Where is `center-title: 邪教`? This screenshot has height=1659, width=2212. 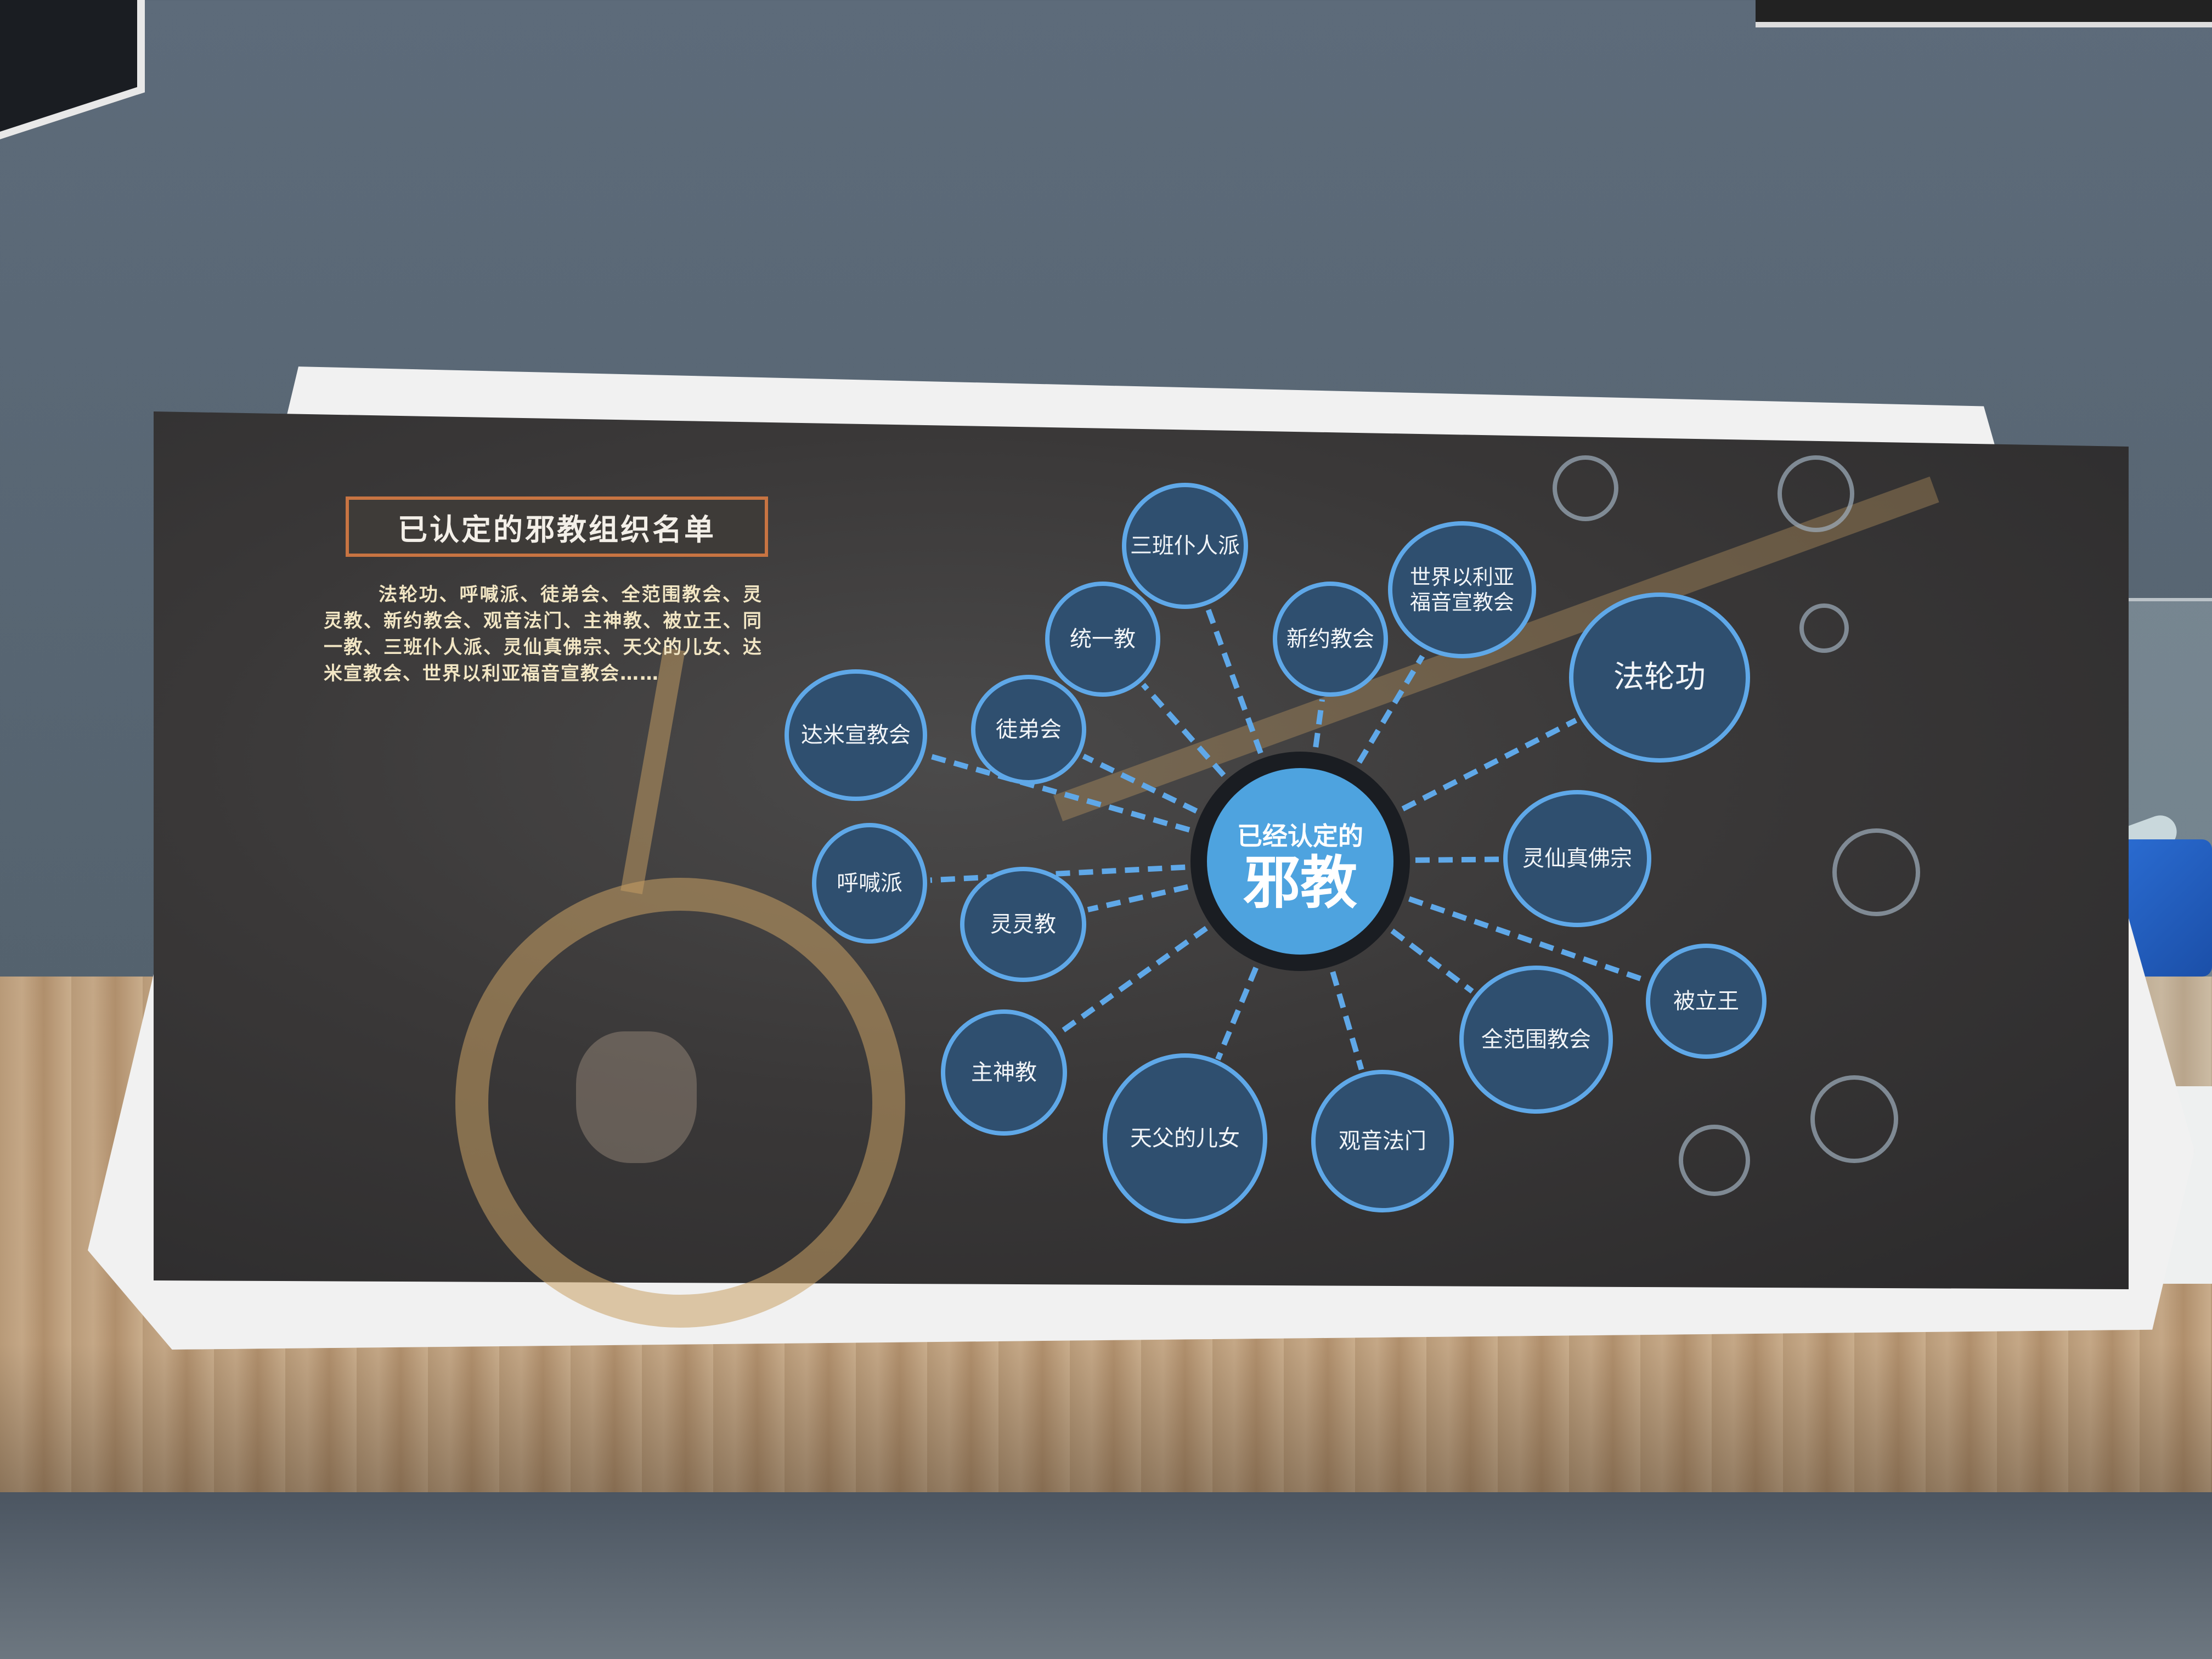
center-title: 邪教 is located at coordinates (1300, 883).